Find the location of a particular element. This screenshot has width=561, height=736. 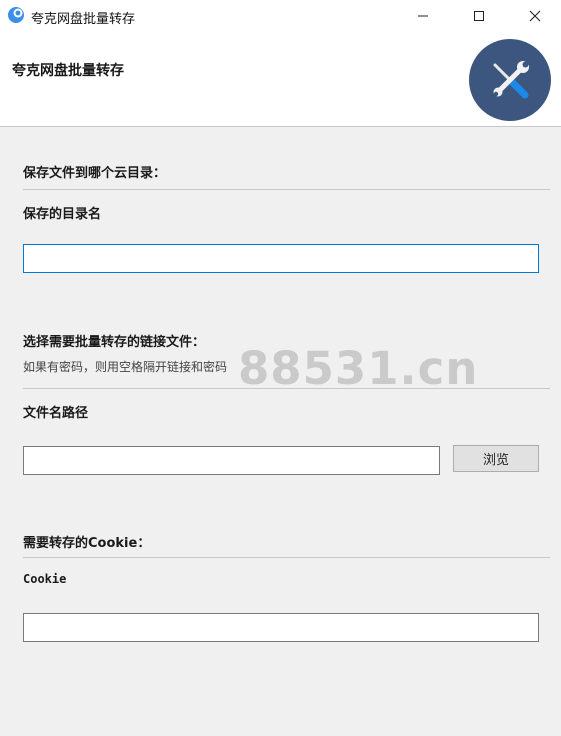

file-path-input is located at coordinates (231, 460).